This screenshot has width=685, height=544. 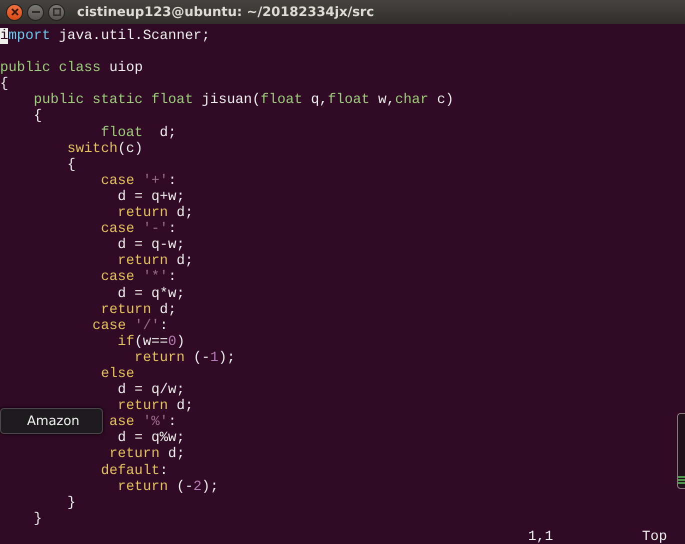 What do you see at coordinates (51, 421) in the screenshot?
I see `launcher-tooltip: Amazon` at bounding box center [51, 421].